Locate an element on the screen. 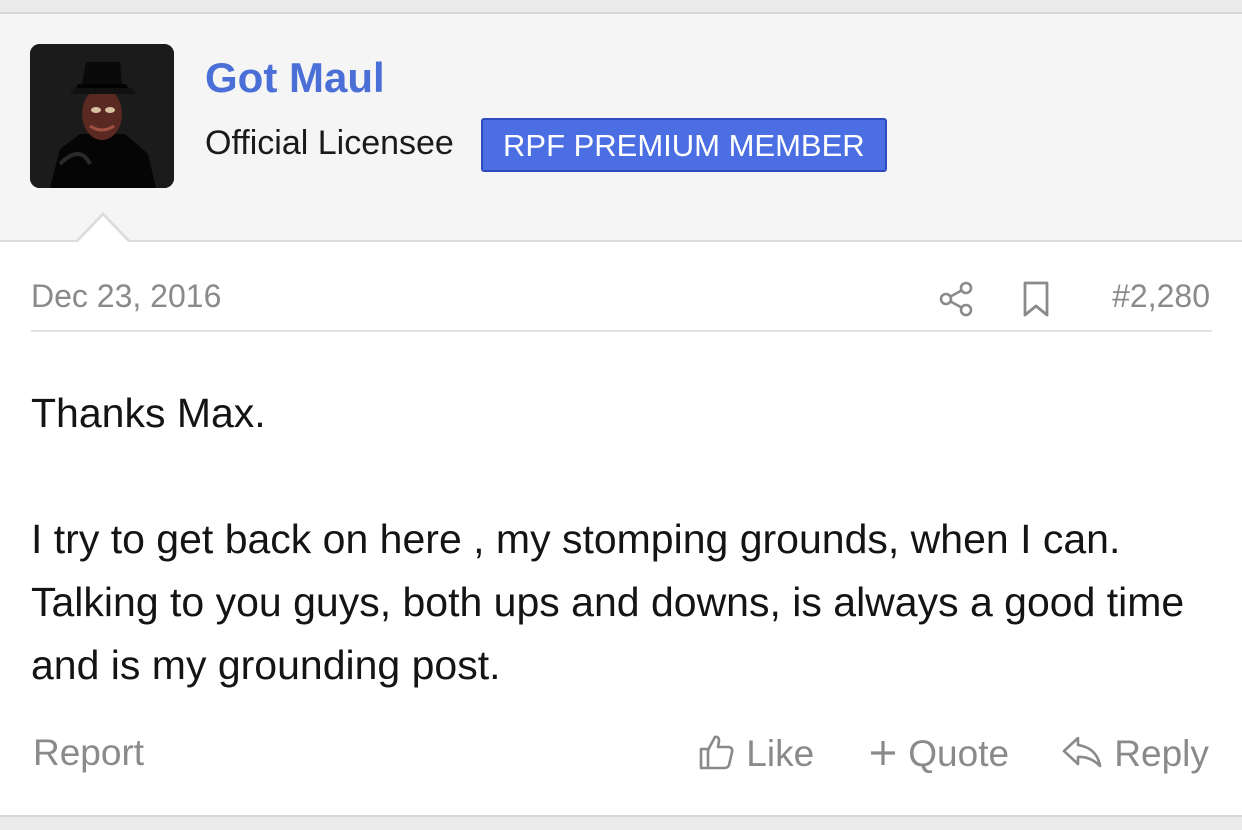 This screenshot has height=830, width=1242. plus-icon is located at coordinates (883, 753).